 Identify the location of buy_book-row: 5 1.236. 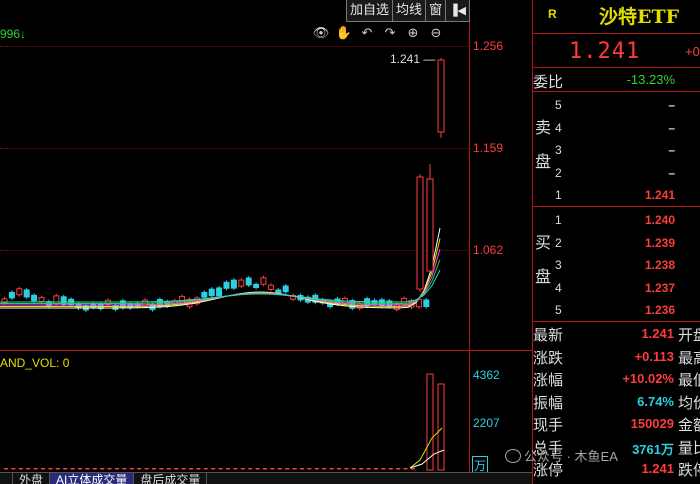
(627, 310).